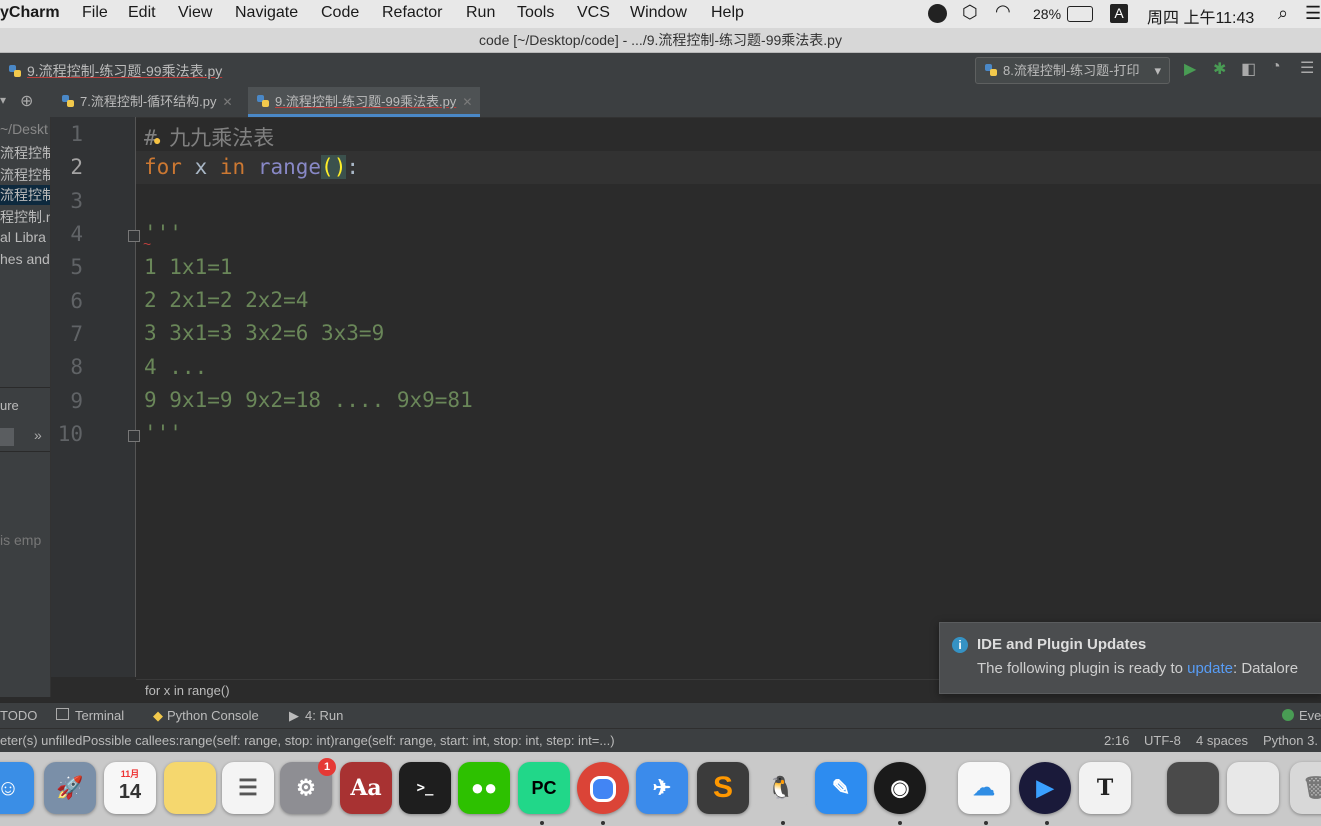 The width and height of the screenshot is (1321, 826). Describe the element at coordinates (1193, 788) in the screenshot. I see `recent-window-thumbnail` at that location.